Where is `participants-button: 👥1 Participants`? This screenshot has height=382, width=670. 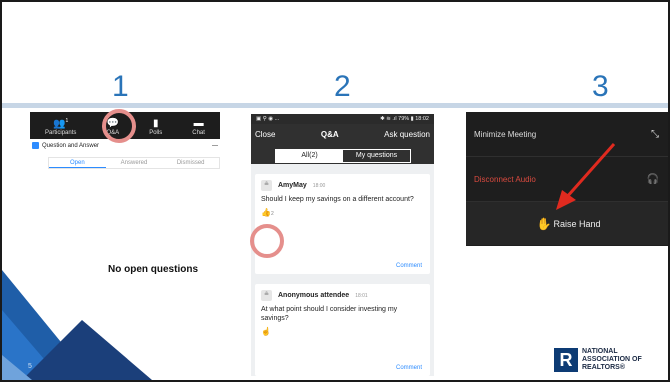 participants-button: 👥1 Participants is located at coordinates (60, 125).